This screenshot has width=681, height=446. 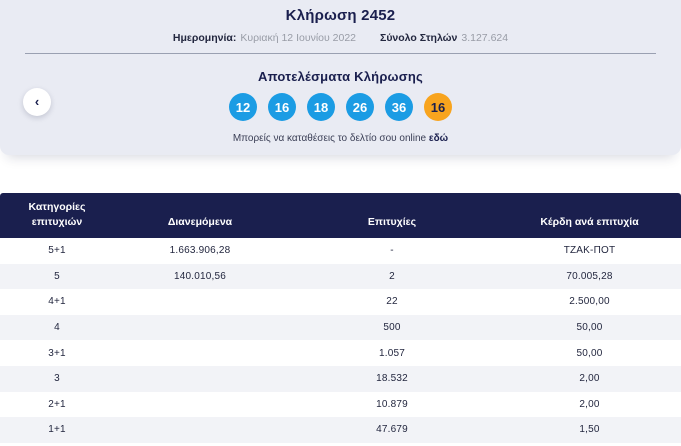 I want to click on cell-prize: 2.500,00, so click(x=589, y=302).